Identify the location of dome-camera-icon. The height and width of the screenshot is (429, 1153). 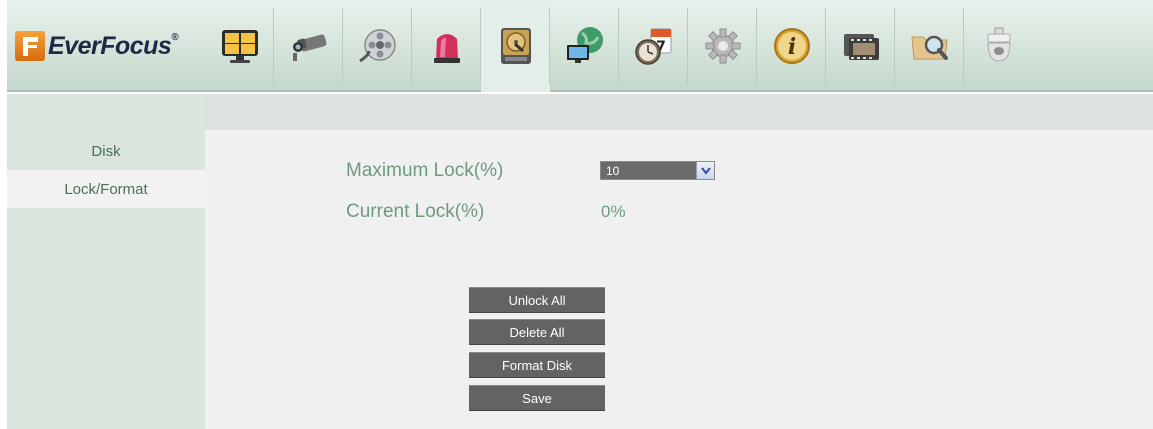
(998, 44).